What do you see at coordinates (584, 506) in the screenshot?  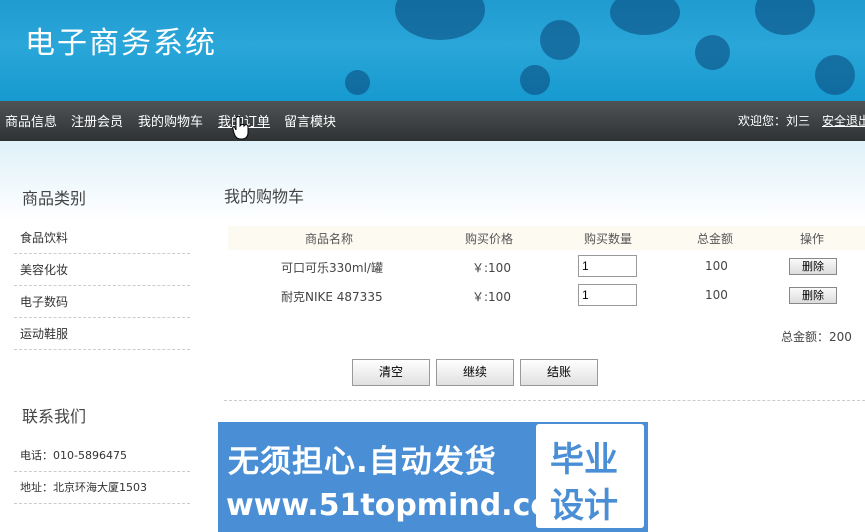 I see `banner-badge-line2: 设计` at bounding box center [584, 506].